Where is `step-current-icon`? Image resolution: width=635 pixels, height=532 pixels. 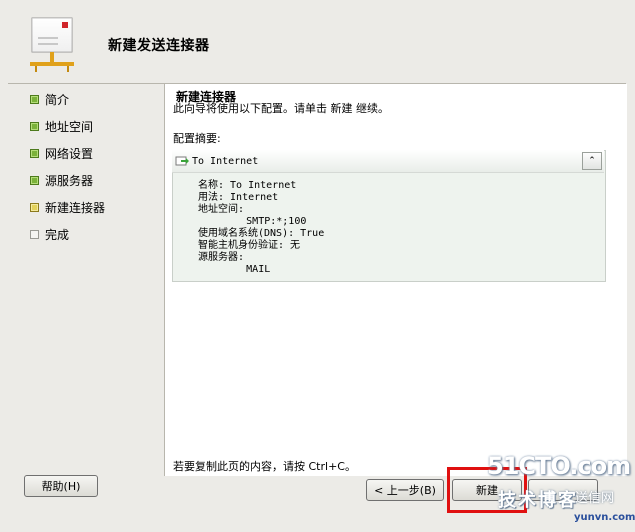 step-current-icon is located at coordinates (34, 207).